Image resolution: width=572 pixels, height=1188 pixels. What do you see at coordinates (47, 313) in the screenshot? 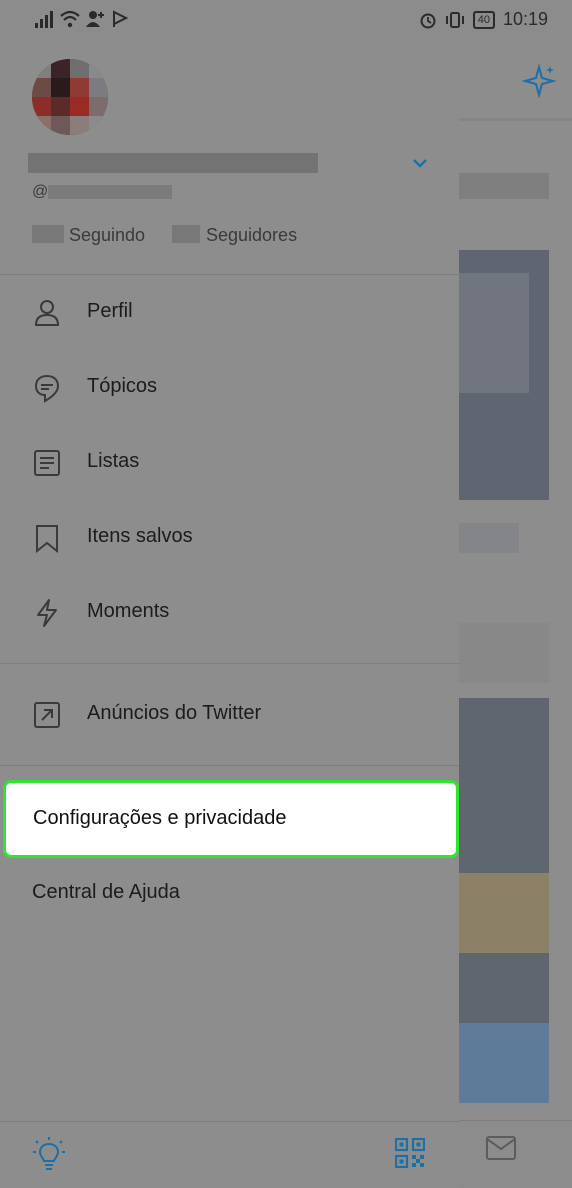
I see `person-icon` at bounding box center [47, 313].